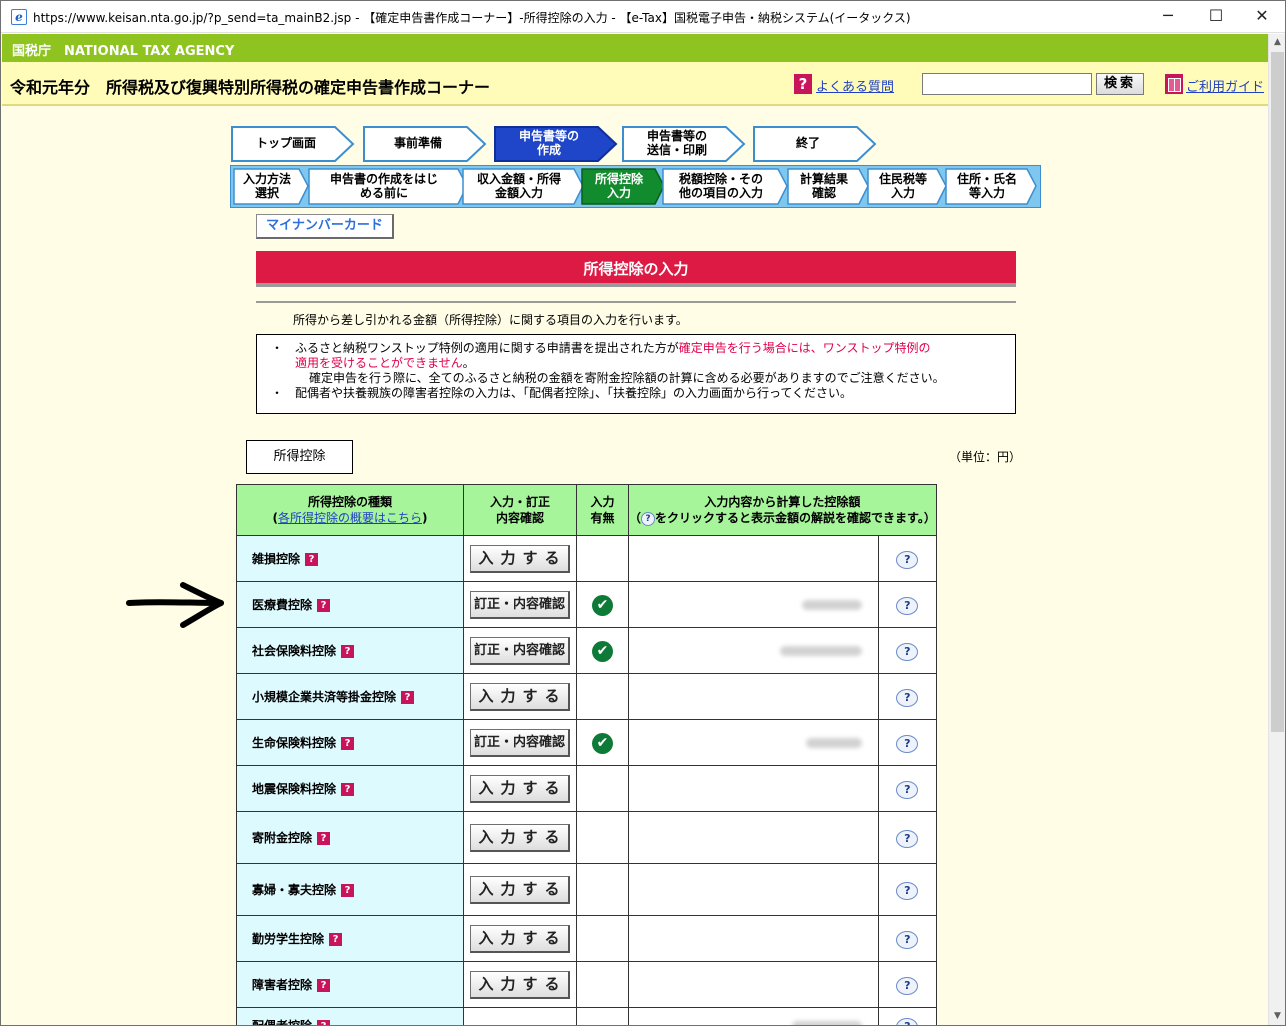  I want to click on substep-resident-tax: 住民税等 入力, so click(907, 186).